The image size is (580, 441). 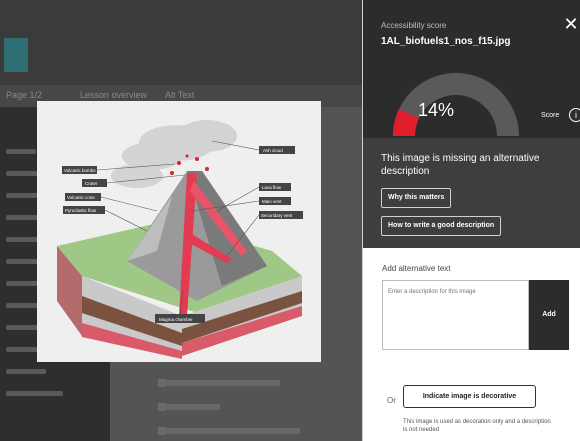 I want to click on breadcrumb-item: Alt Text, so click(x=180, y=95).